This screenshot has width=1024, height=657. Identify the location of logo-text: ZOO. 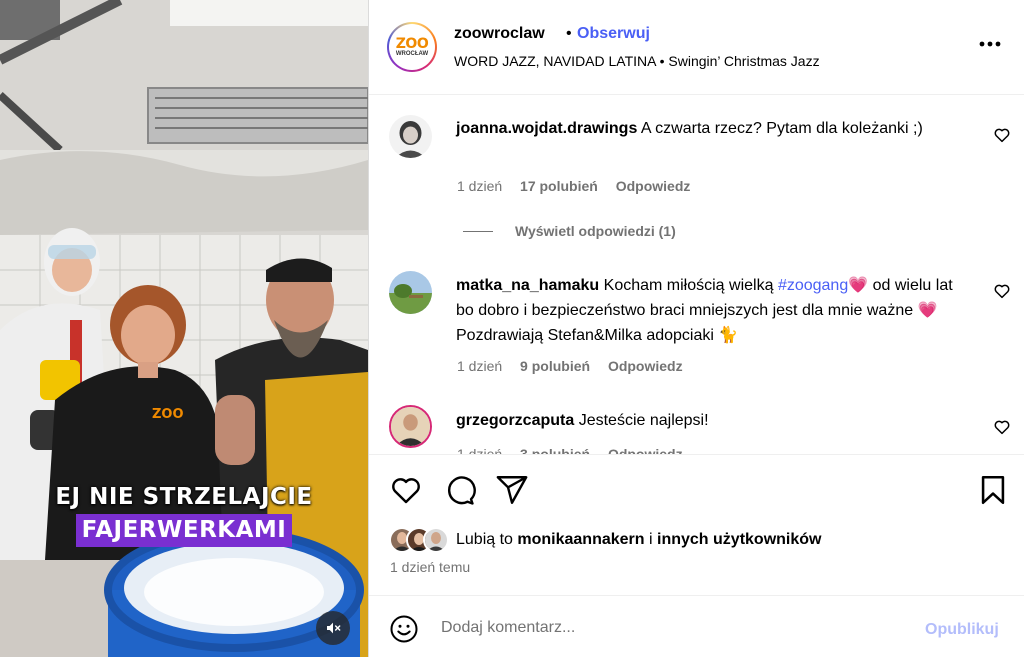
(412, 43).